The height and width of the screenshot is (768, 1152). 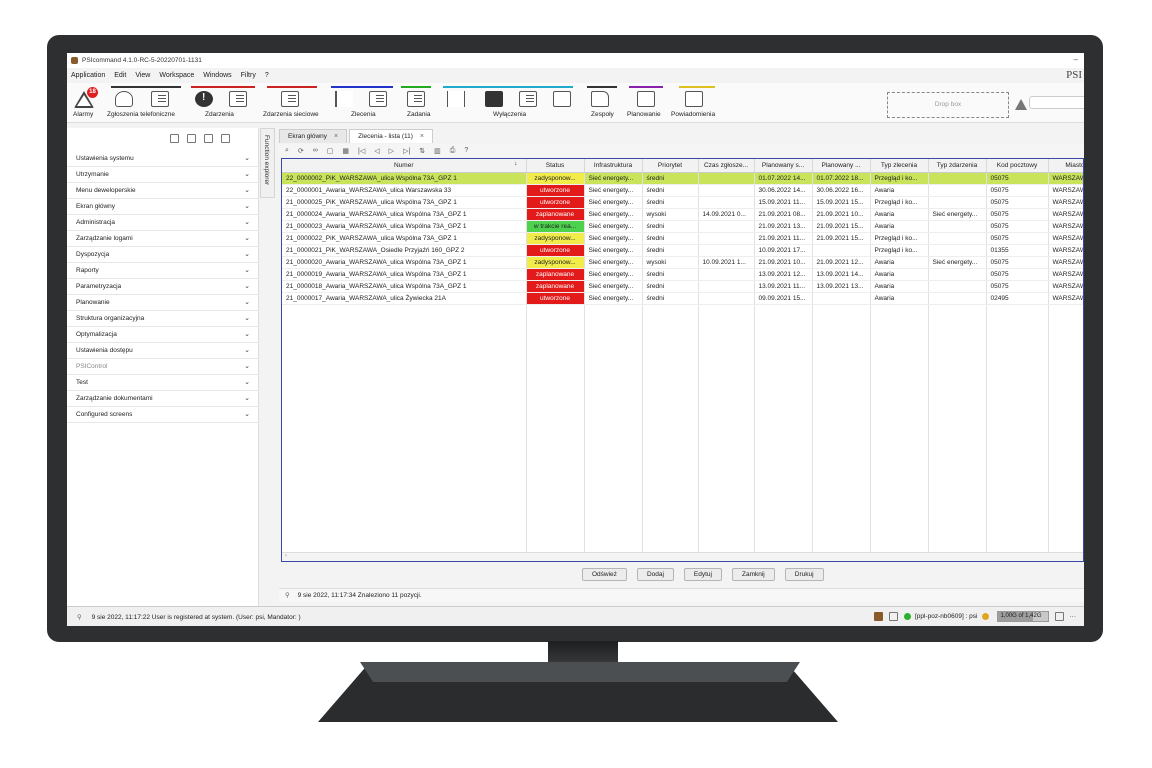 I want to click on close-button: Zamknij, so click(x=753, y=574).